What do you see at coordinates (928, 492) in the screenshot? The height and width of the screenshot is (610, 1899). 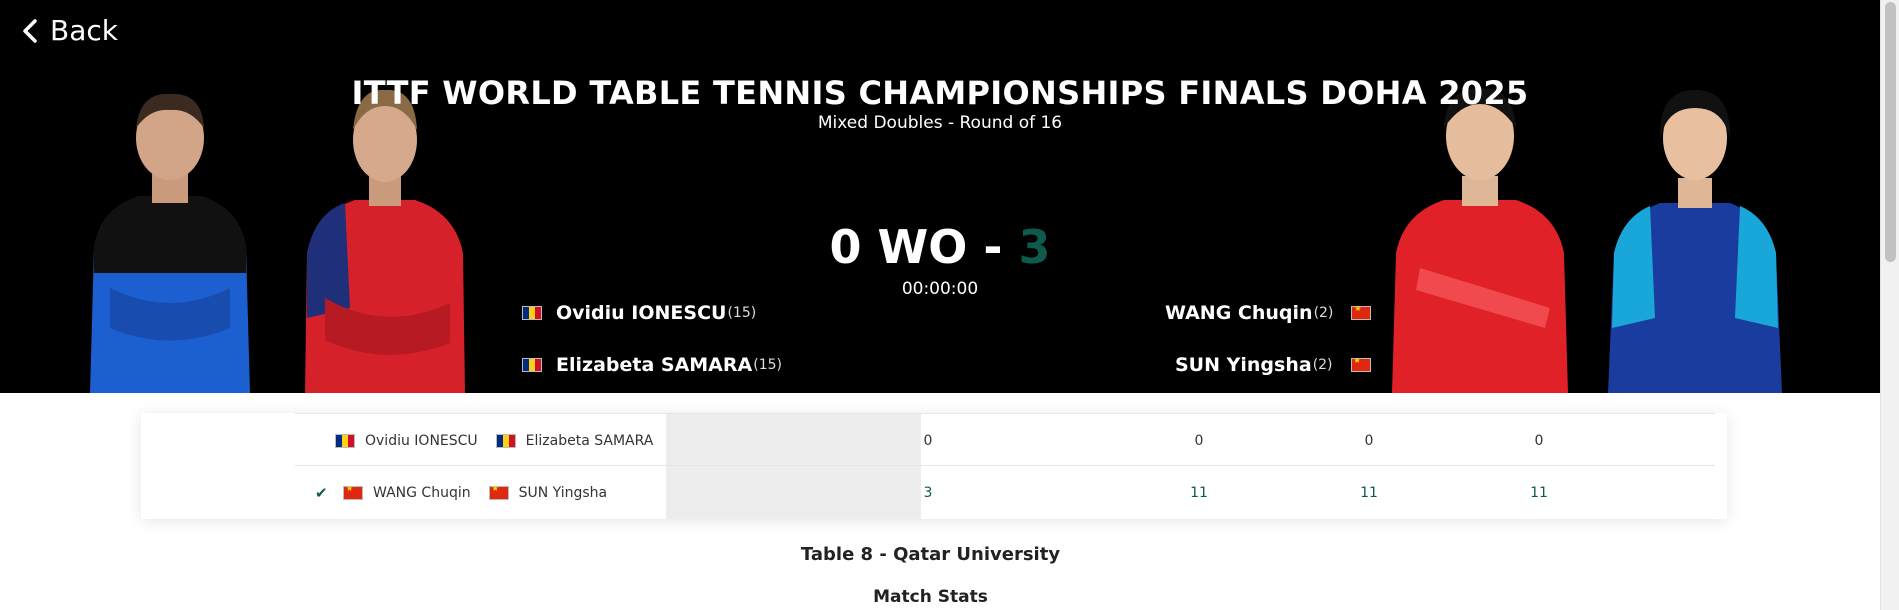 I see `total-score: 3` at bounding box center [928, 492].